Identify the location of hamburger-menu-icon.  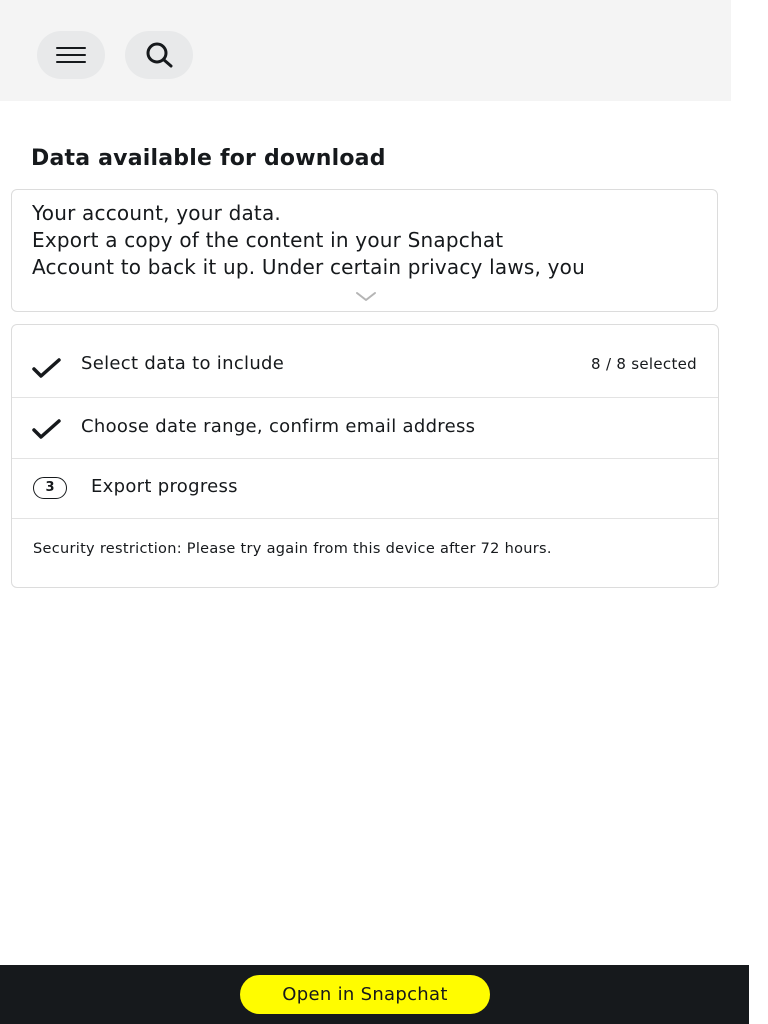
(71, 55).